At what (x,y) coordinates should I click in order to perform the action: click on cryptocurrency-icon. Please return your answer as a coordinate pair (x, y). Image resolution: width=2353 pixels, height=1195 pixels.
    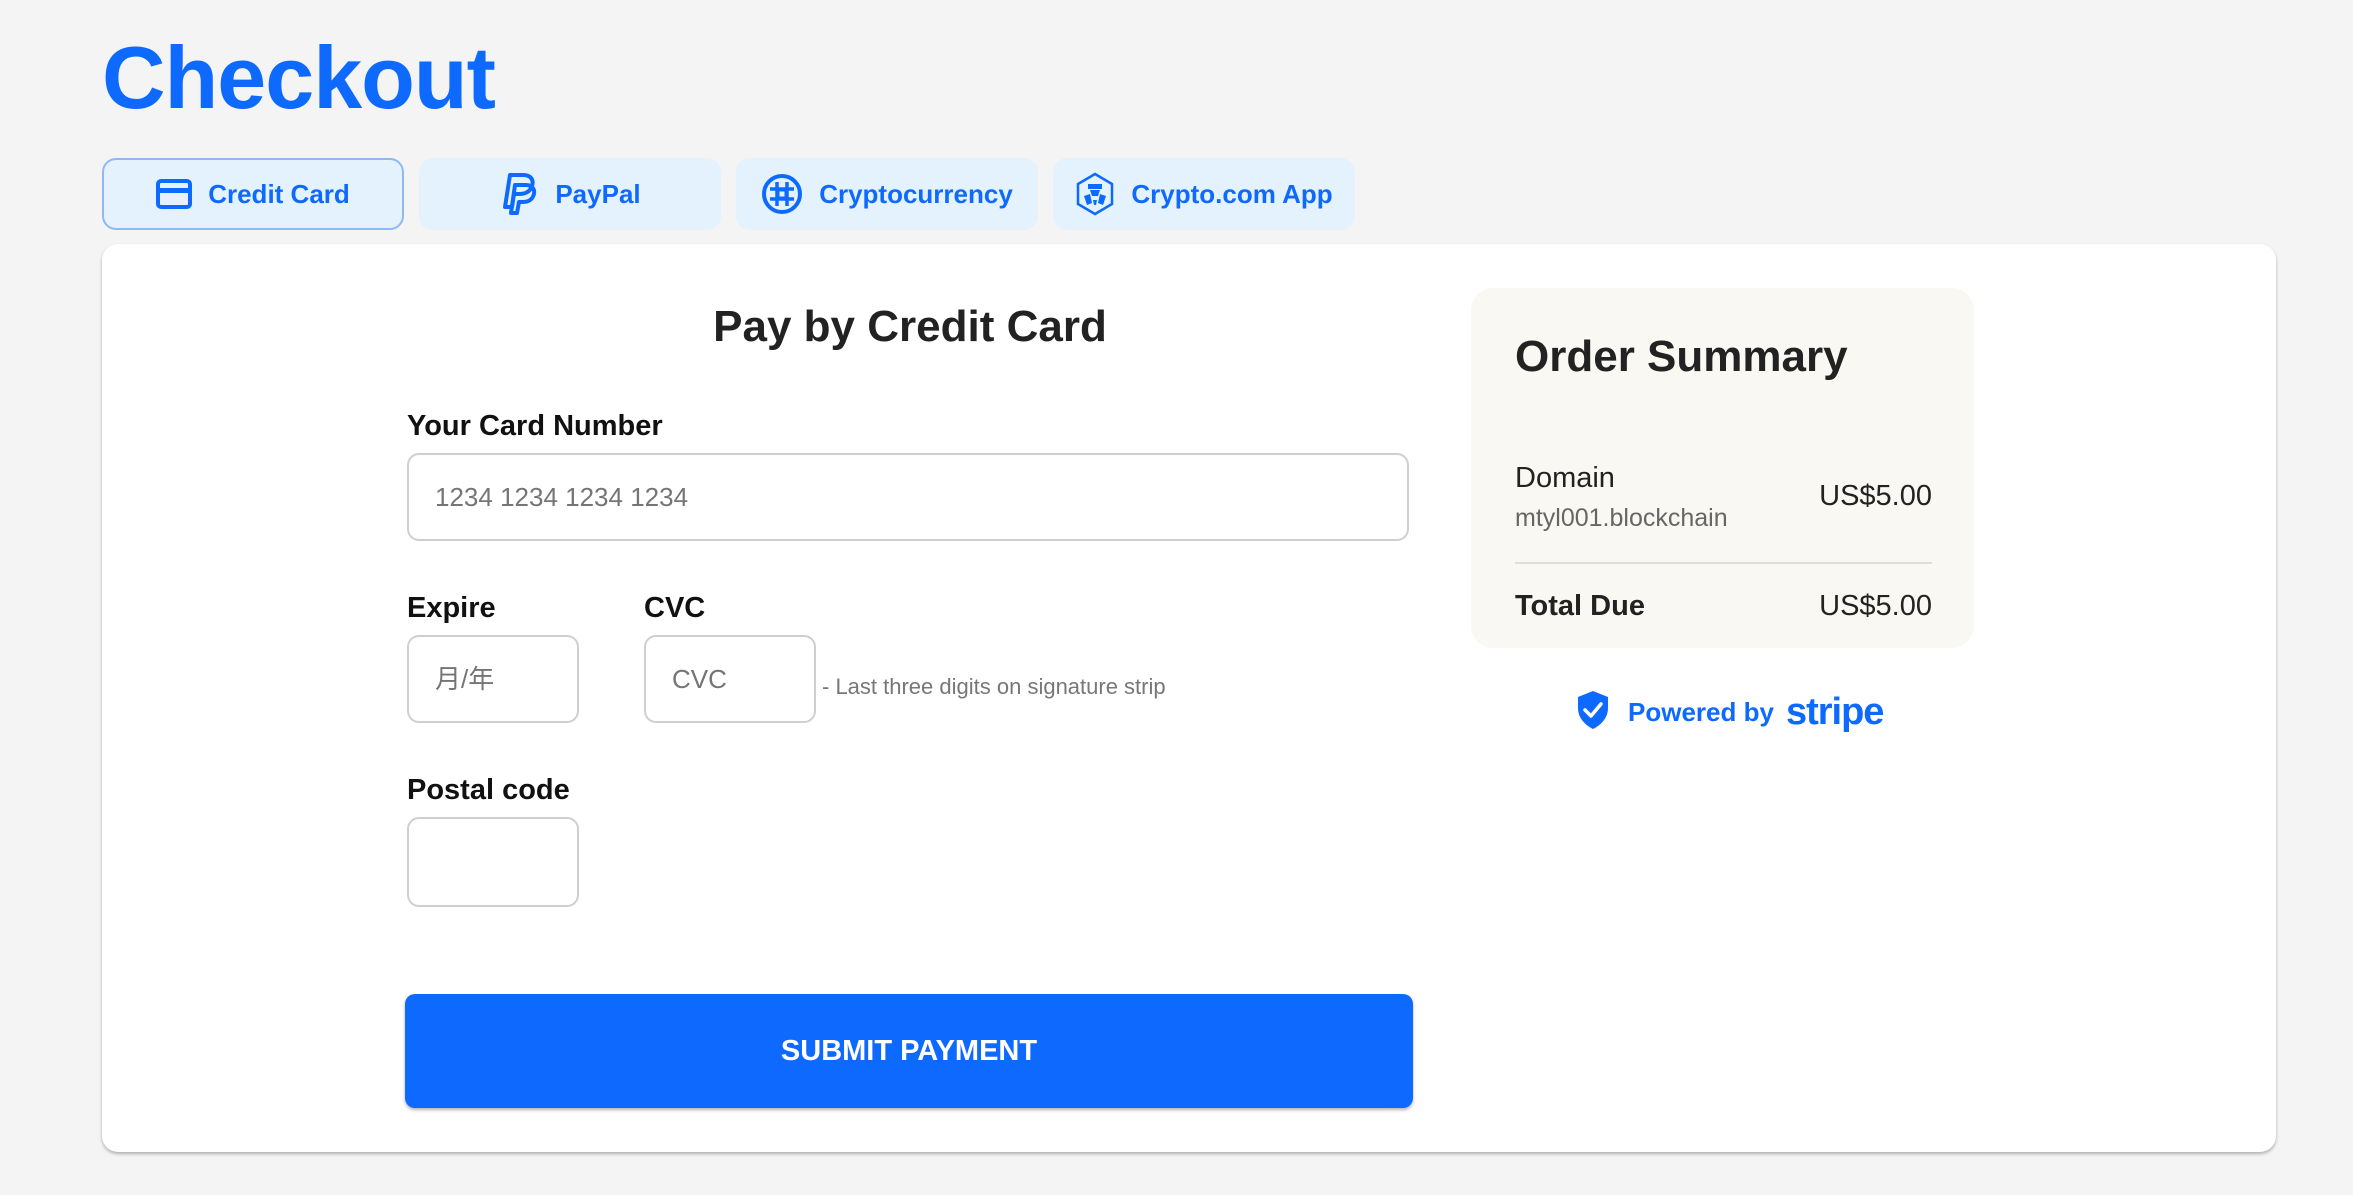
    Looking at the image, I should click on (782, 194).